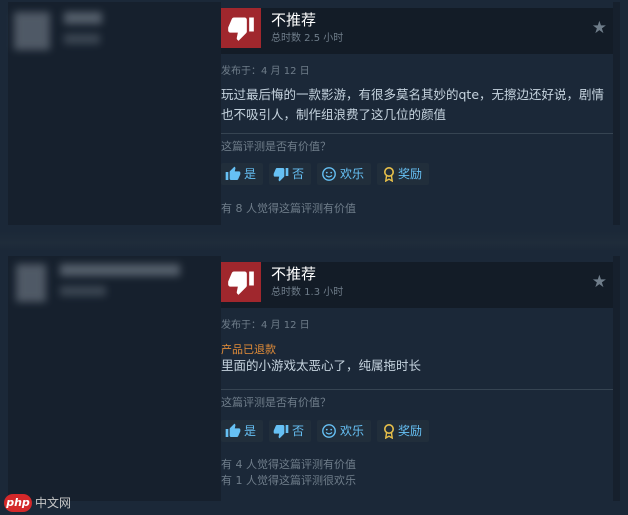  I want to click on review-separator, so click(314, 241).